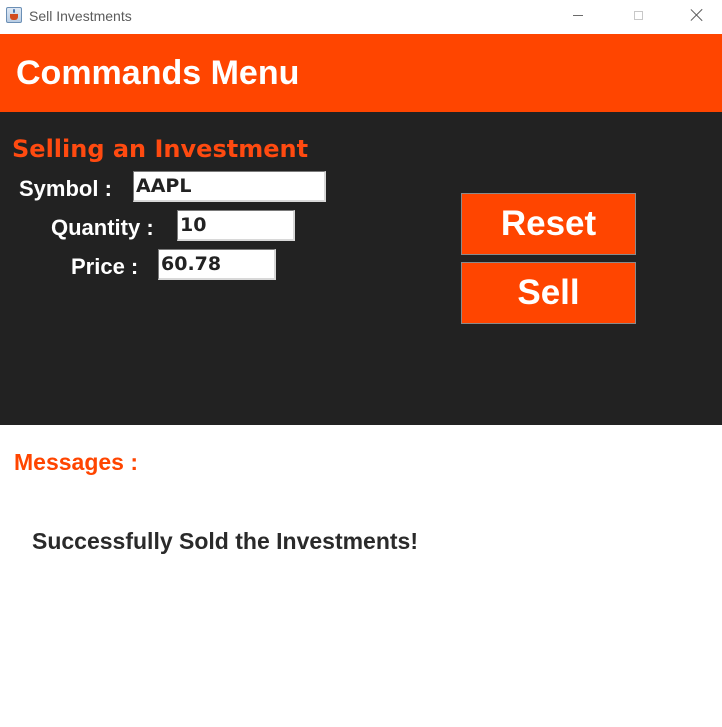 The height and width of the screenshot is (727, 722). What do you see at coordinates (160, 149) in the screenshot?
I see `section-title: Selling an Investment` at bounding box center [160, 149].